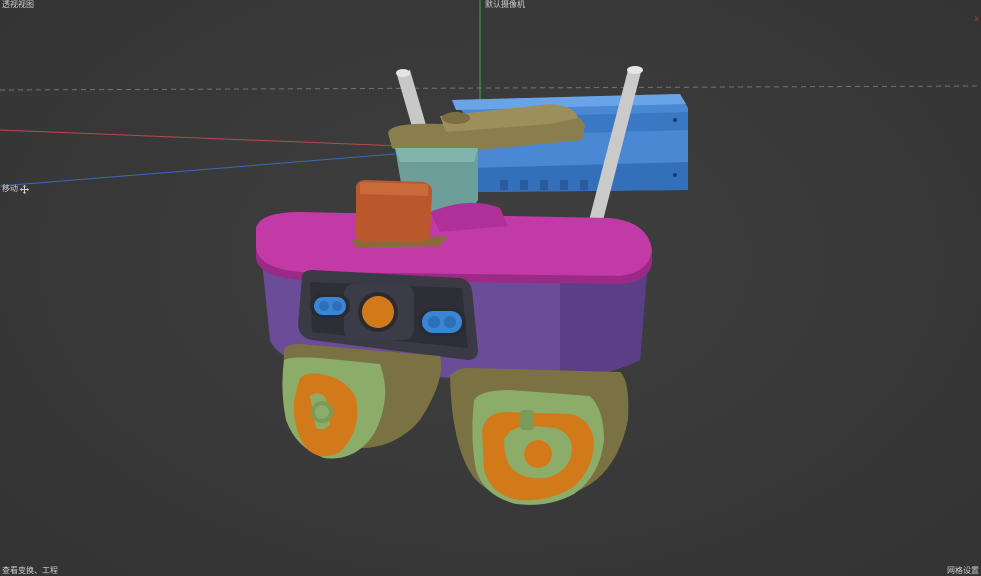 The height and width of the screenshot is (576, 981). I want to click on status-text-left: 查看变换、工程, so click(30, 570).